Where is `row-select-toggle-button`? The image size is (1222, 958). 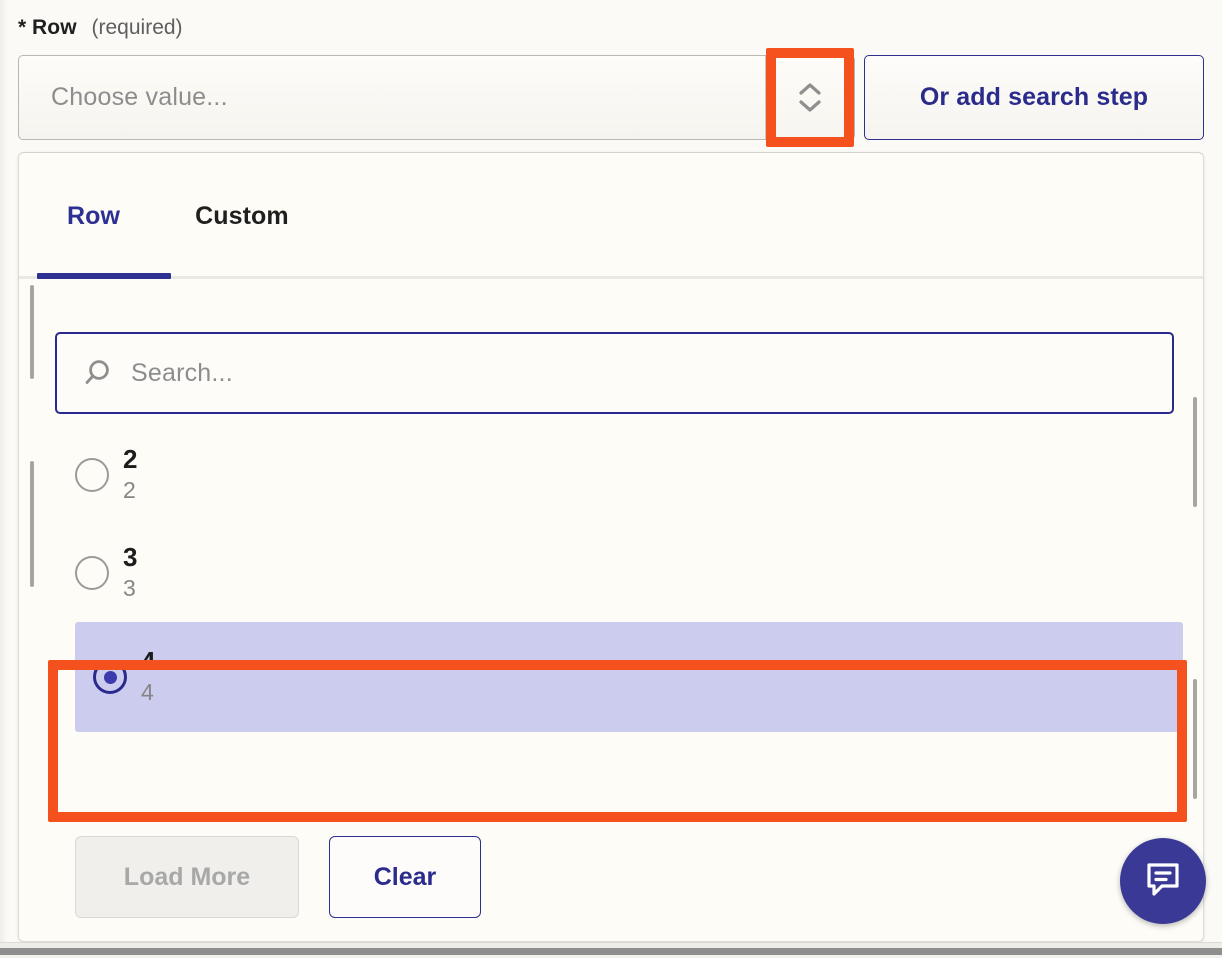 row-select-toggle-button is located at coordinates (809, 97).